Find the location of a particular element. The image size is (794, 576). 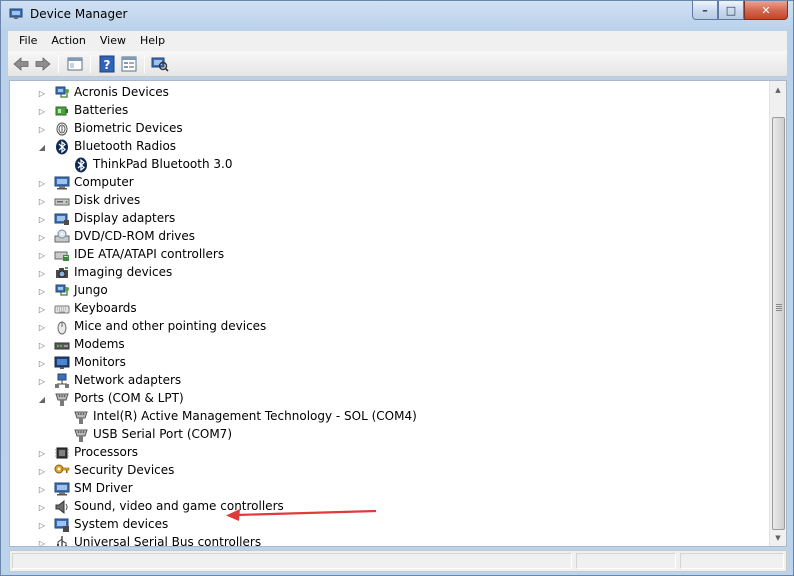

device-manager-icon is located at coordinates (16, 13).